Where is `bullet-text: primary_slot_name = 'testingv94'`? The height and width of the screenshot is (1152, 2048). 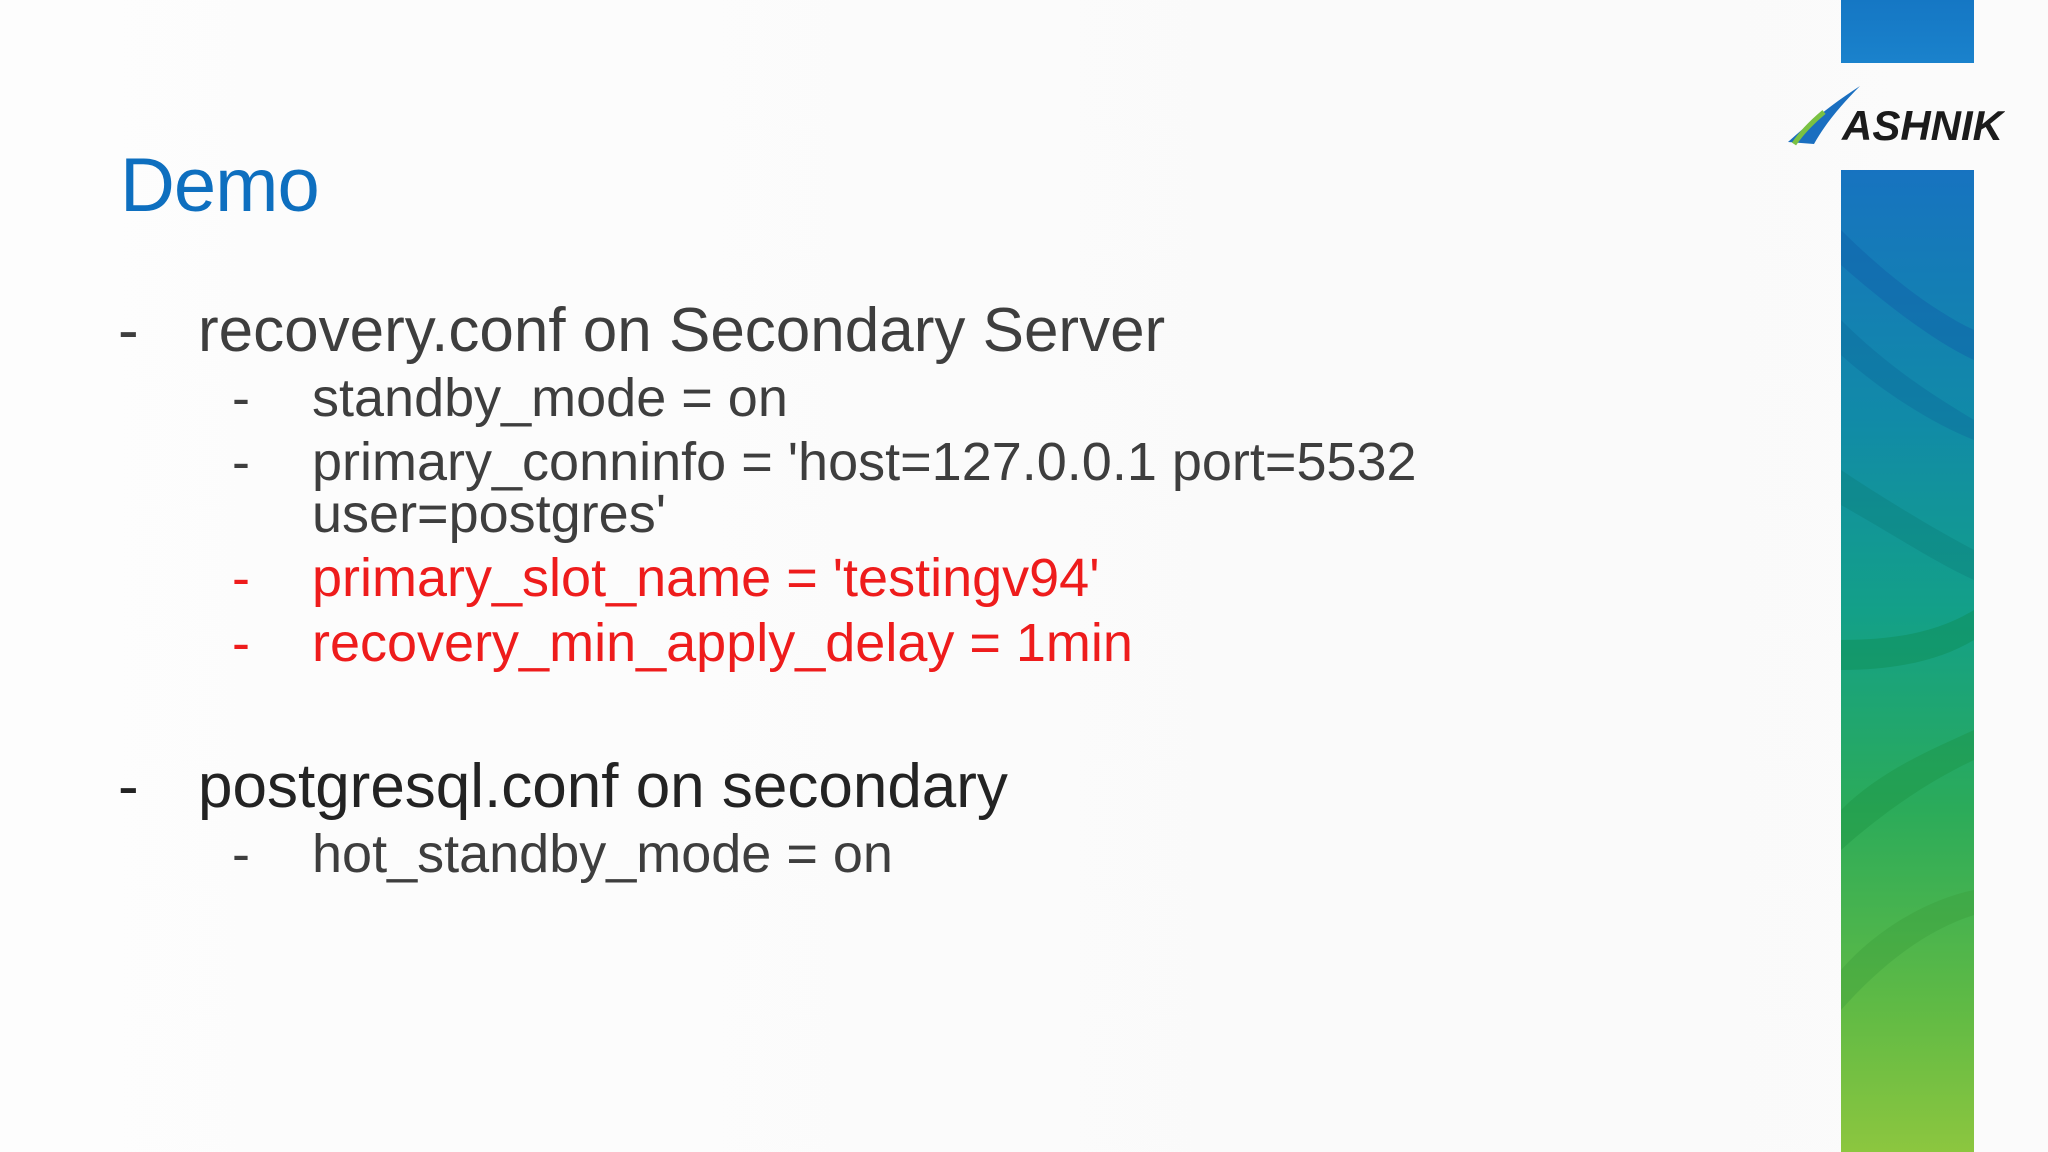 bullet-text: primary_slot_name = 'testingv94' is located at coordinates (706, 578).